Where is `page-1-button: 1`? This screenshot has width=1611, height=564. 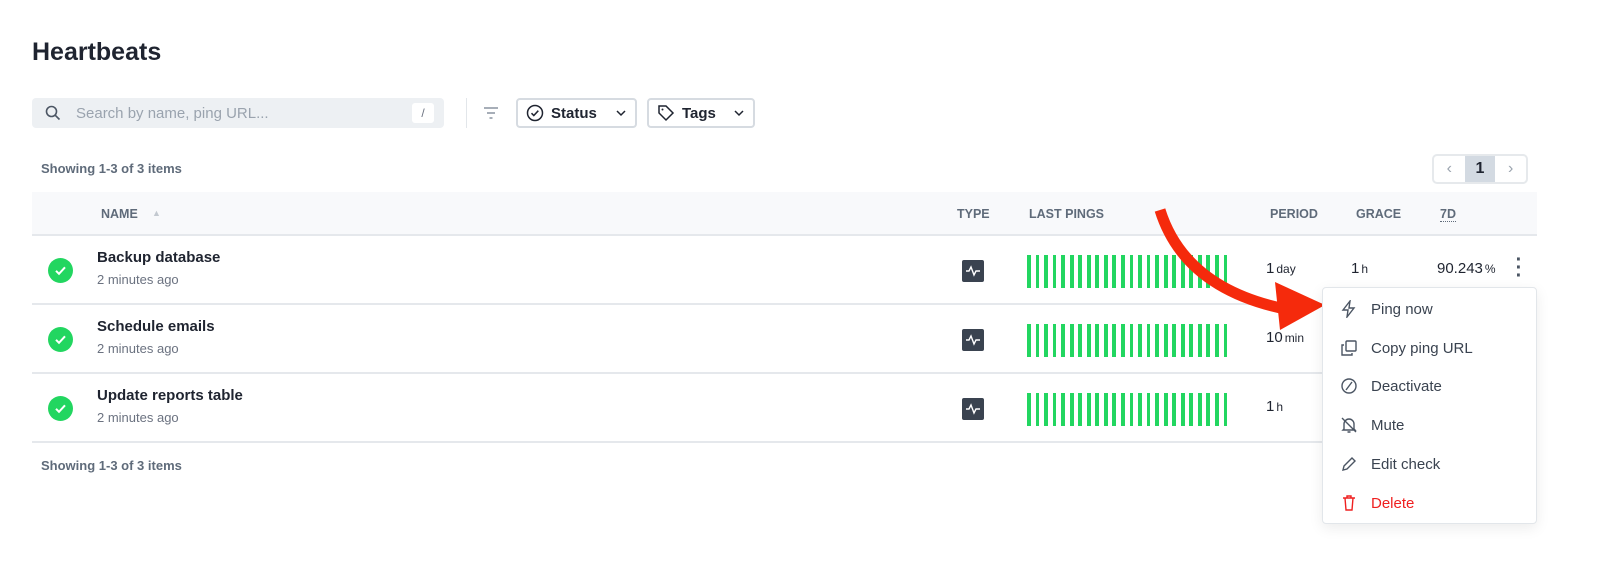 page-1-button: 1 is located at coordinates (1480, 169).